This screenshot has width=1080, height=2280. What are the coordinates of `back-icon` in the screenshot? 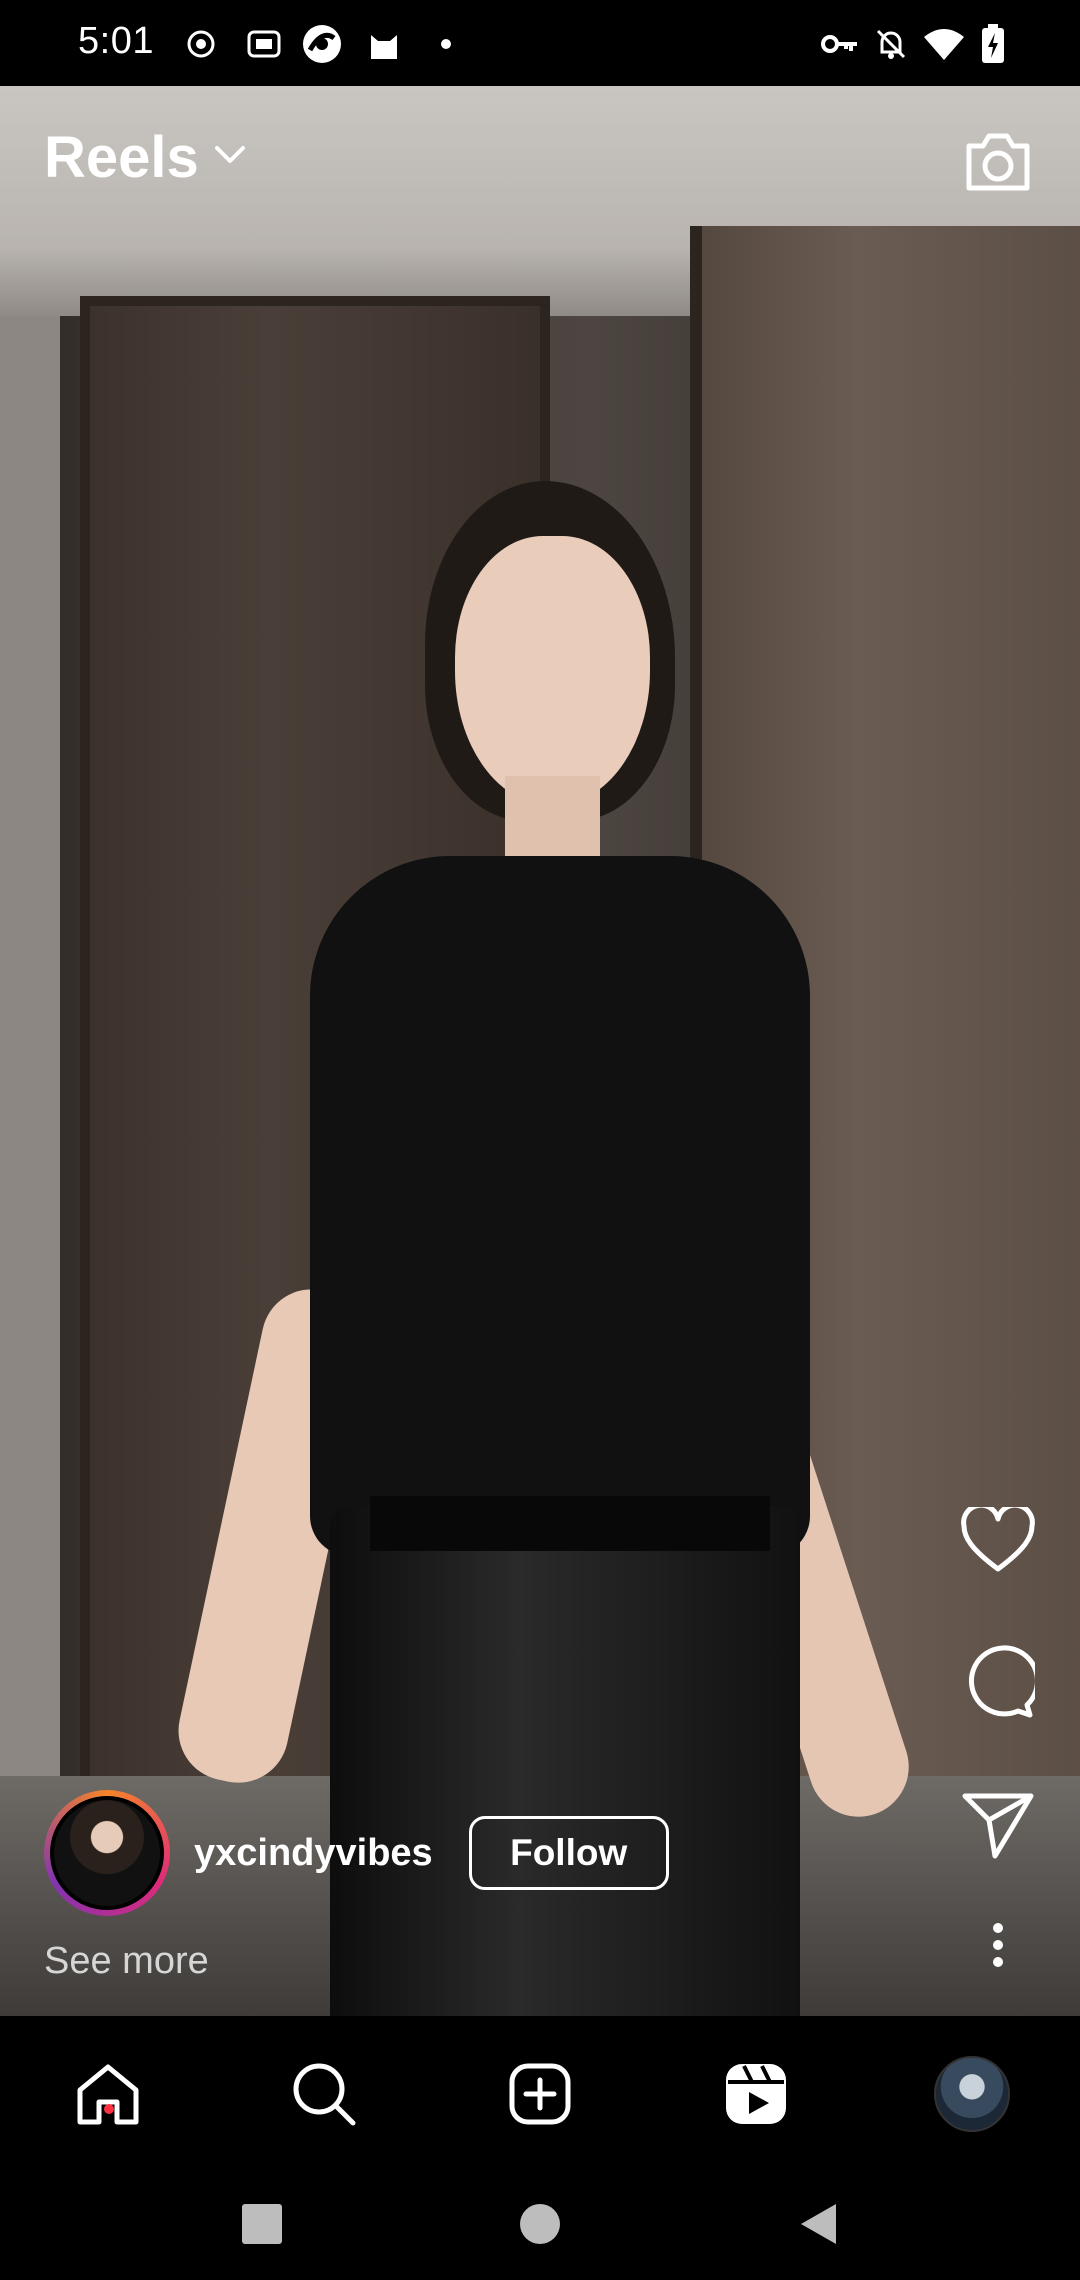 It's located at (818, 2224).